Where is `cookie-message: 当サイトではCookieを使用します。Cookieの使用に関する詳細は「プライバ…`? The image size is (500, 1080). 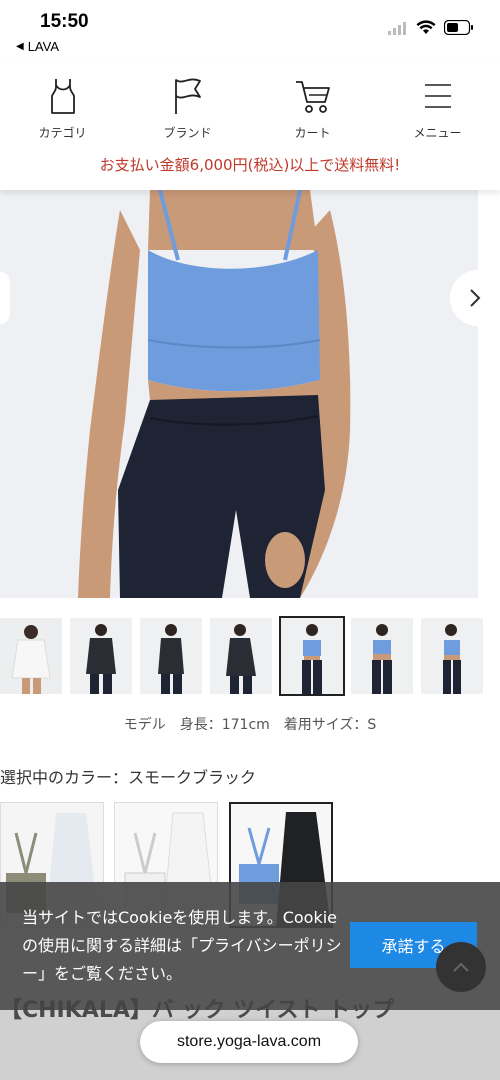
cookie-message: 当サイトではCookieを使用します。Cookieの使用に関する詳細は「プライバ… is located at coordinates (182, 945).